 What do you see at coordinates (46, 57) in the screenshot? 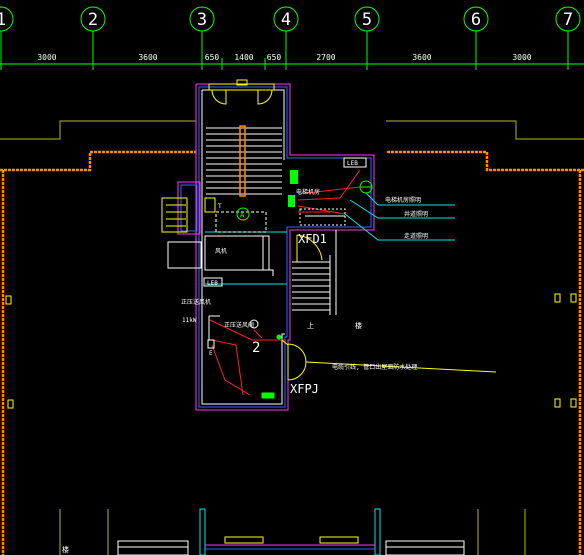
I see `dim-3000-left: 3000` at bounding box center [46, 57].